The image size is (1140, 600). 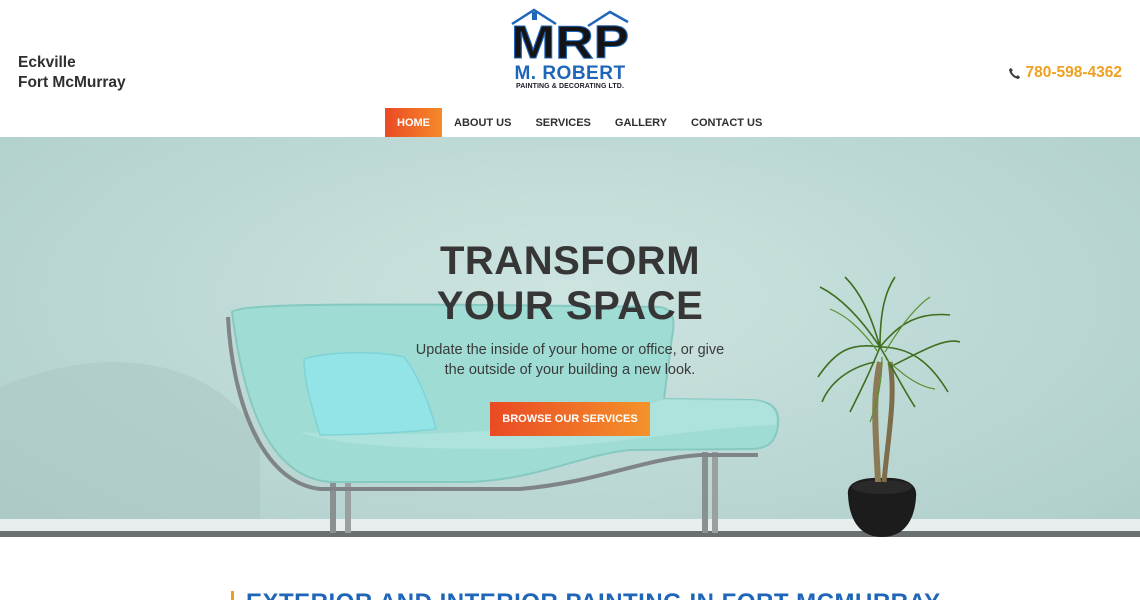 What do you see at coordinates (570, 41) in the screenshot?
I see `svg-text: MRP` at bounding box center [570, 41].